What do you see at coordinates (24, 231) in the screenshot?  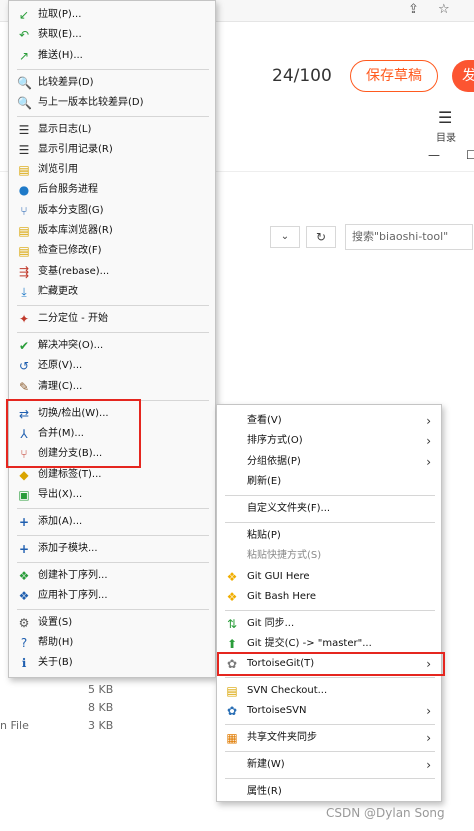 I see `repo-browser-icon: ▤` at bounding box center [24, 231].